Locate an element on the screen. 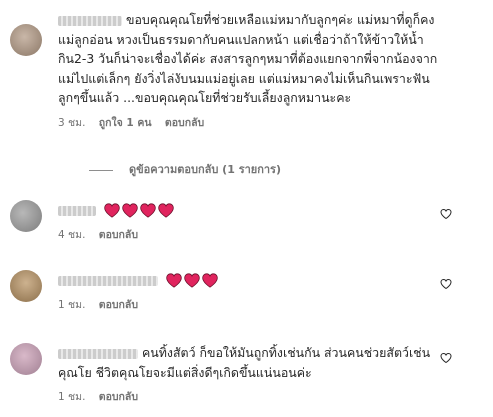 The image size is (493, 417). comment-time: 3 ชม. is located at coordinates (71, 123).